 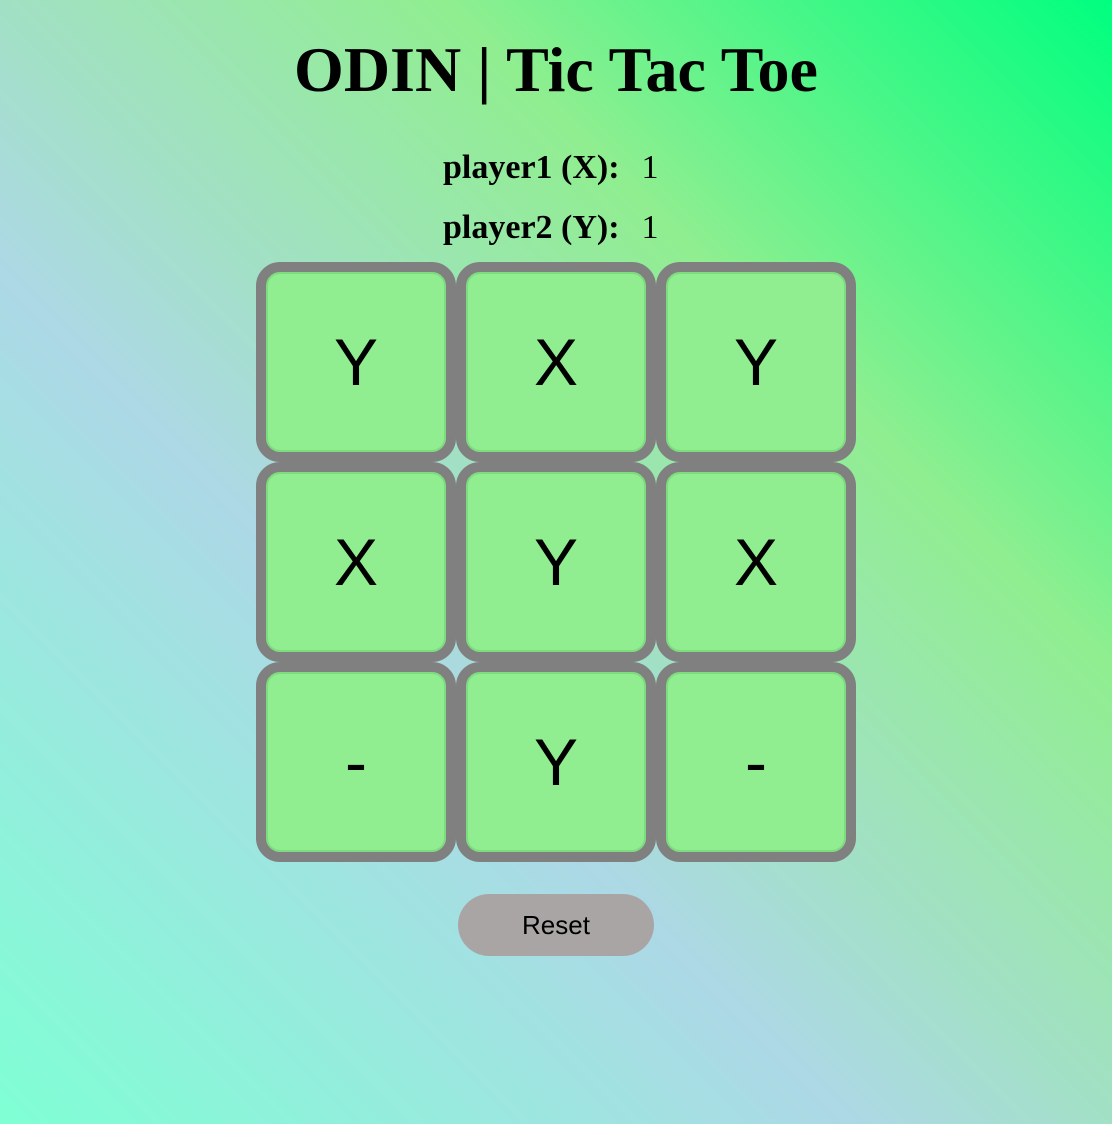 I want to click on board-cell-7: -, so click(x=356, y=762).